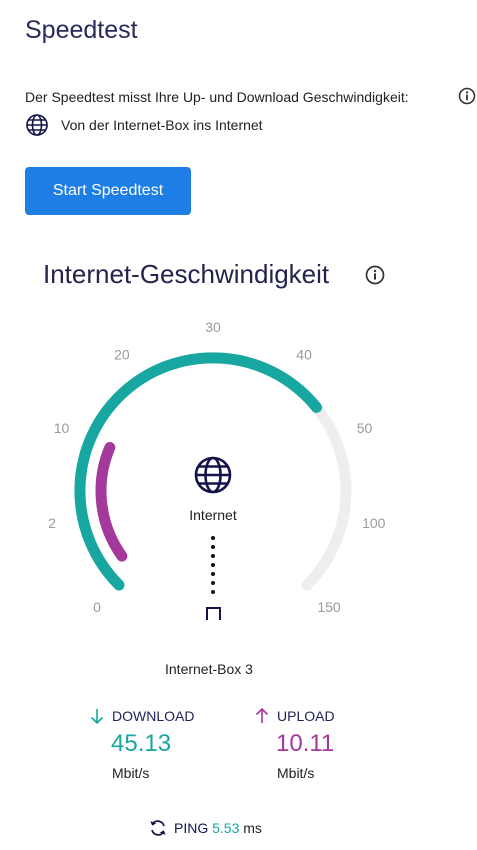 This screenshot has width=477, height=850. What do you see at coordinates (108, 191) in the screenshot?
I see `start-speedtest-button: Start Speedtest` at bounding box center [108, 191].